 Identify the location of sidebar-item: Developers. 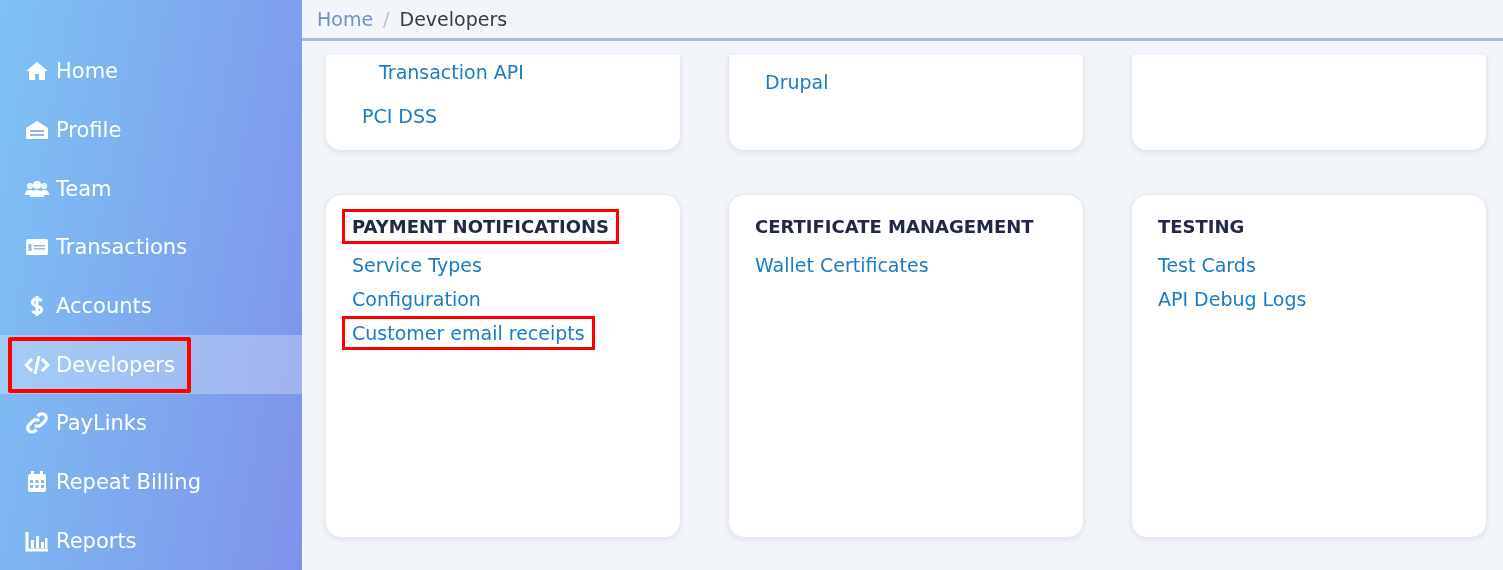
(99, 364).